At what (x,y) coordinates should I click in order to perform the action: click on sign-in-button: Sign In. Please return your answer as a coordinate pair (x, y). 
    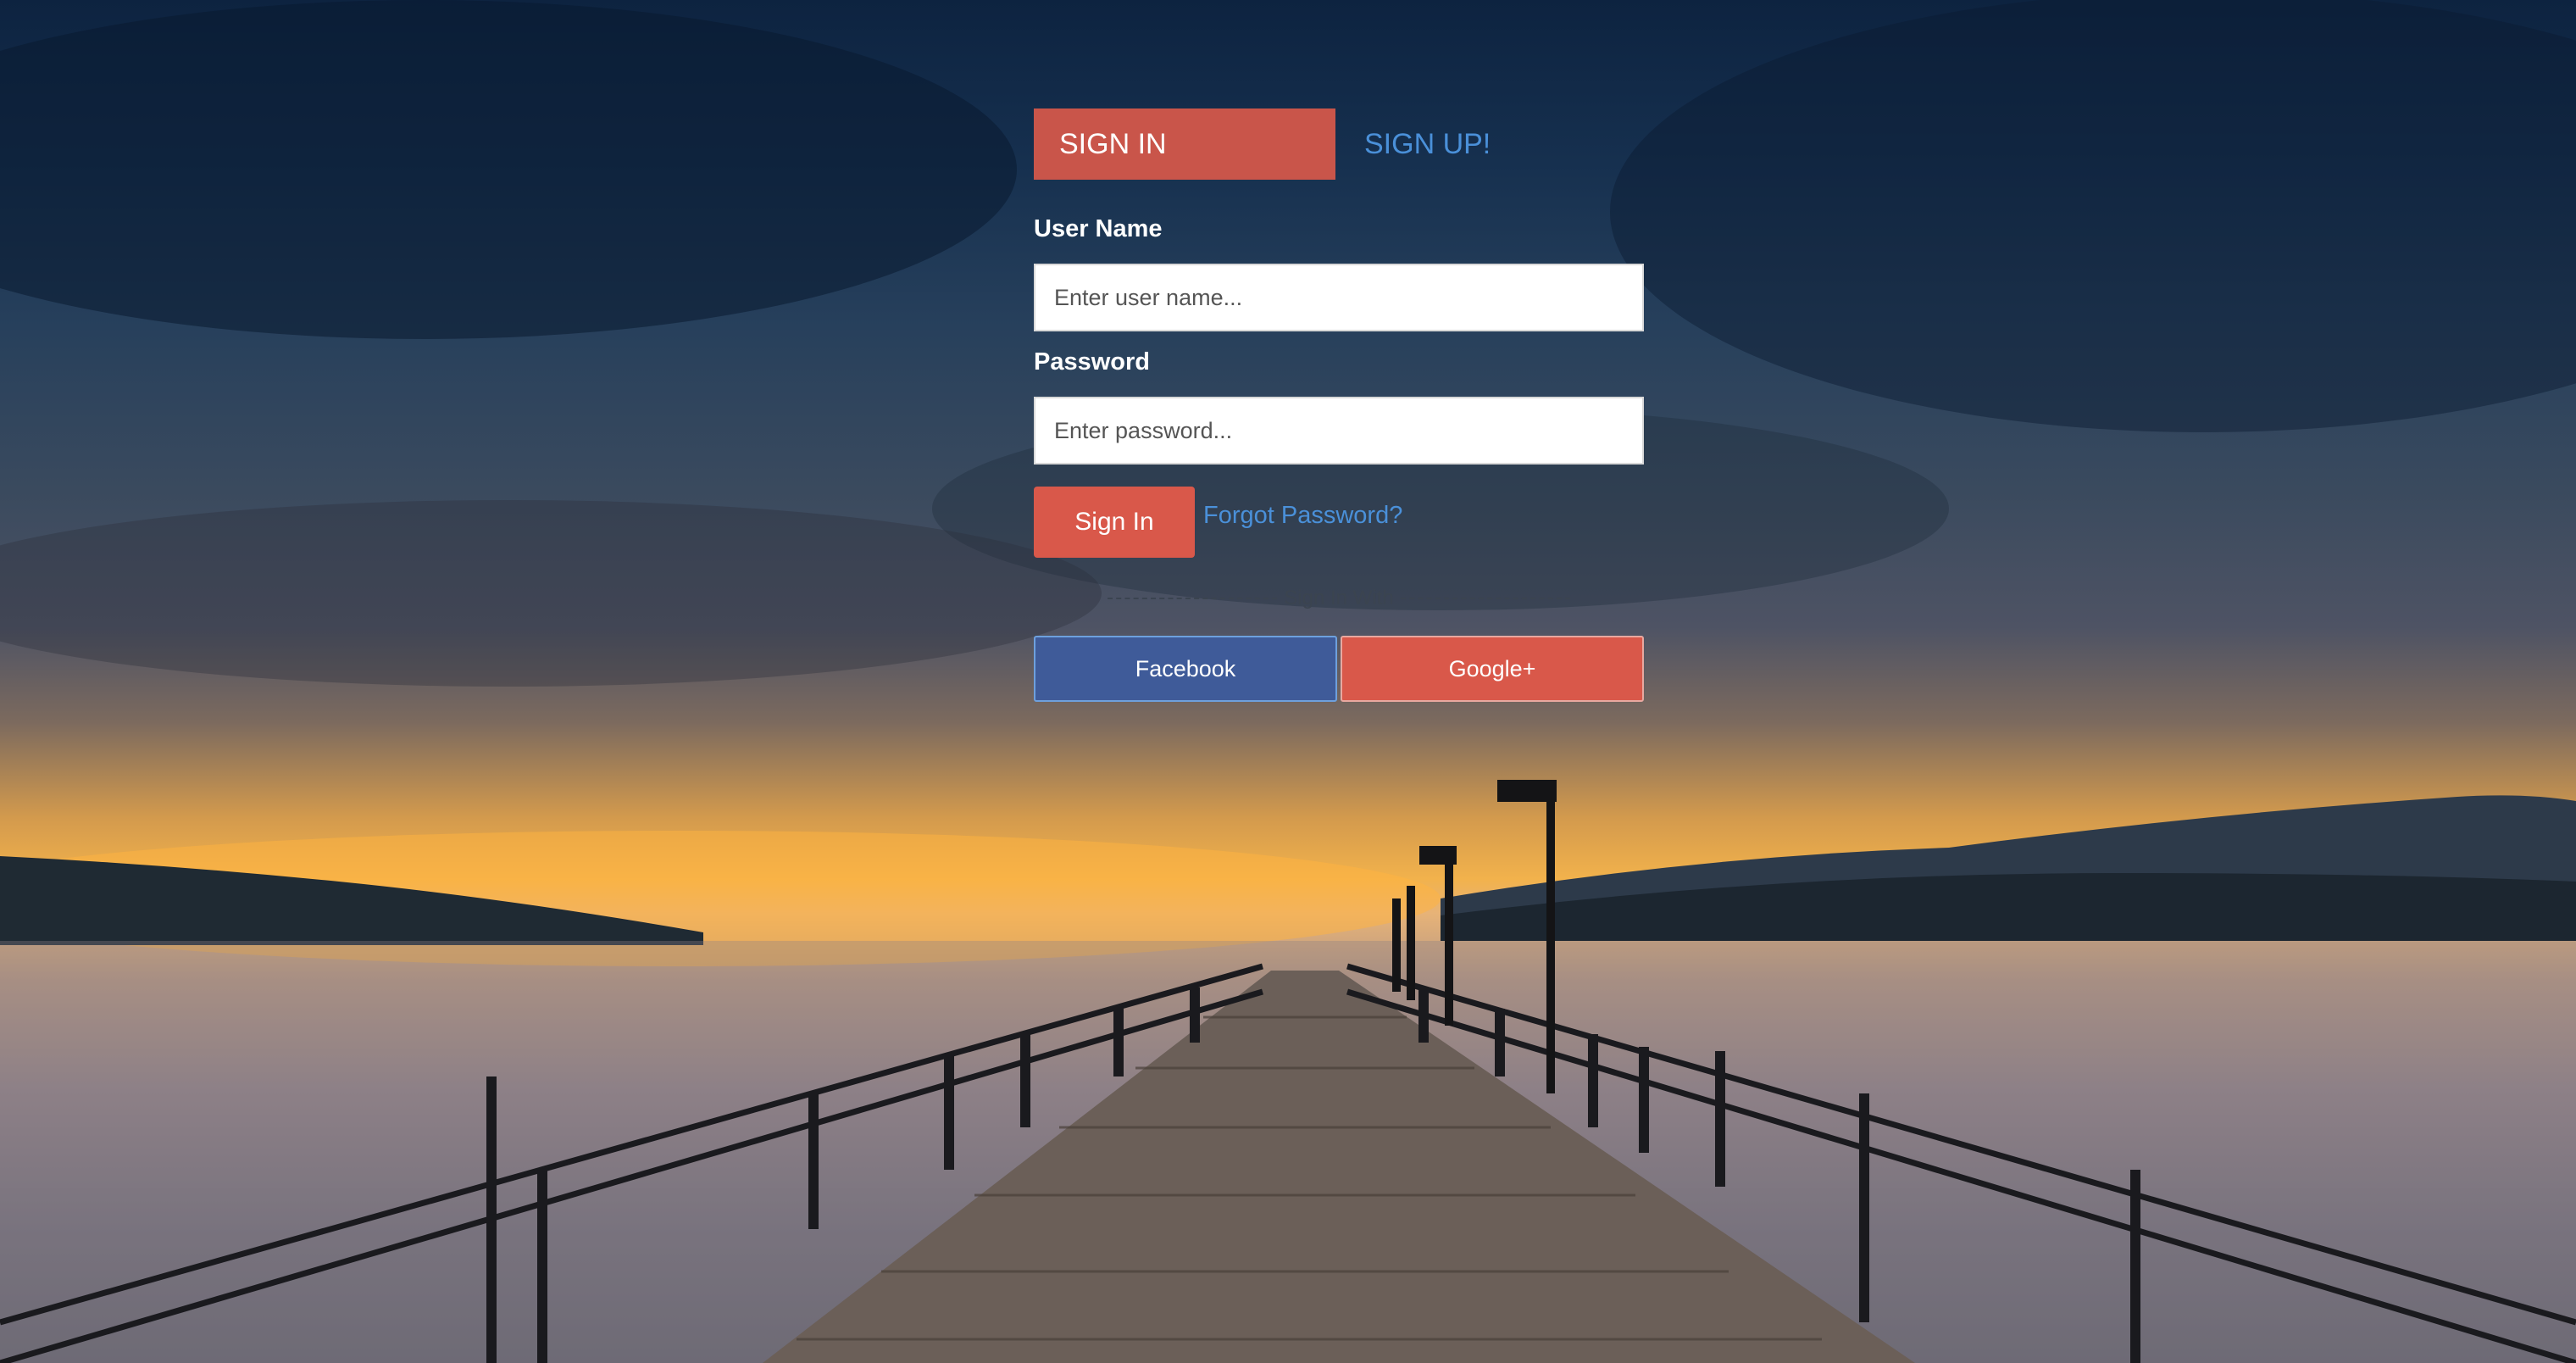
    Looking at the image, I should click on (1114, 522).